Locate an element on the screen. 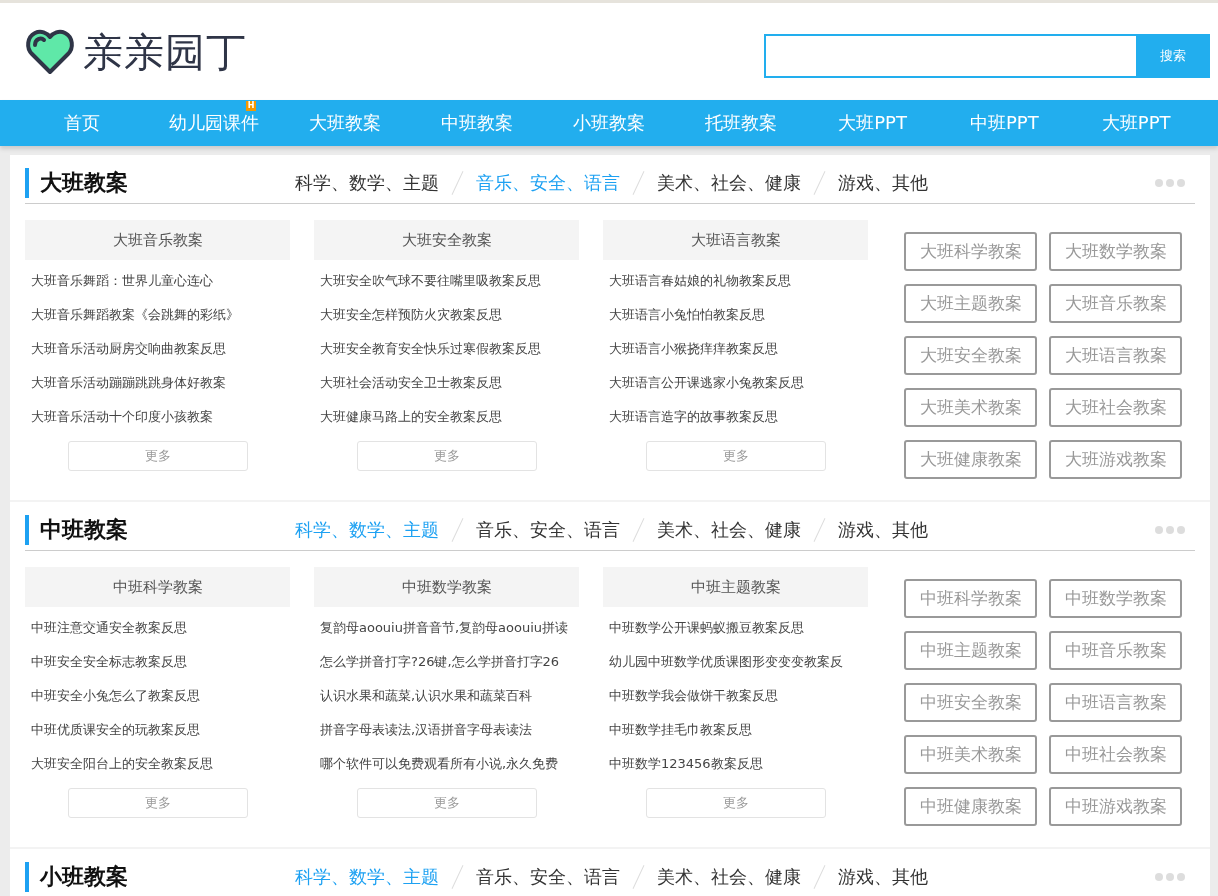 This screenshot has width=1218, height=896. article-link: 大班音乐活动十个印度小孩教案 is located at coordinates (157, 417).